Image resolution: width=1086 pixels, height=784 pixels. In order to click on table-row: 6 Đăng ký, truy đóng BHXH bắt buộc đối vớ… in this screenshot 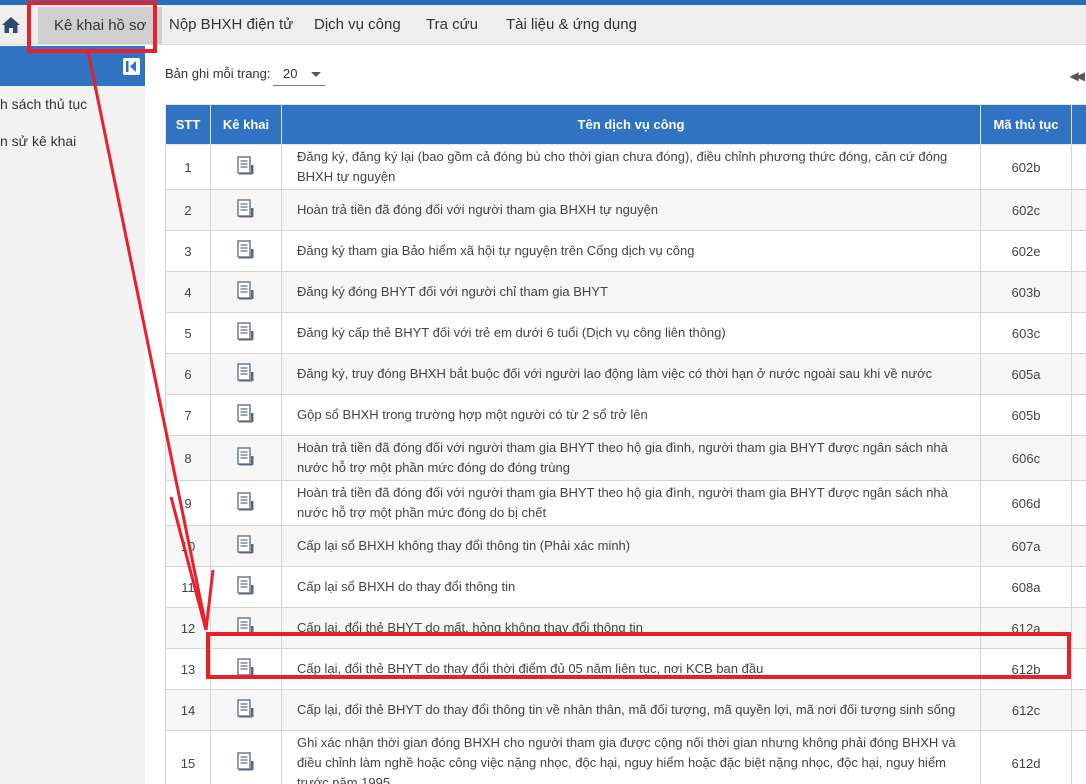, I will do `click(625, 374)`.